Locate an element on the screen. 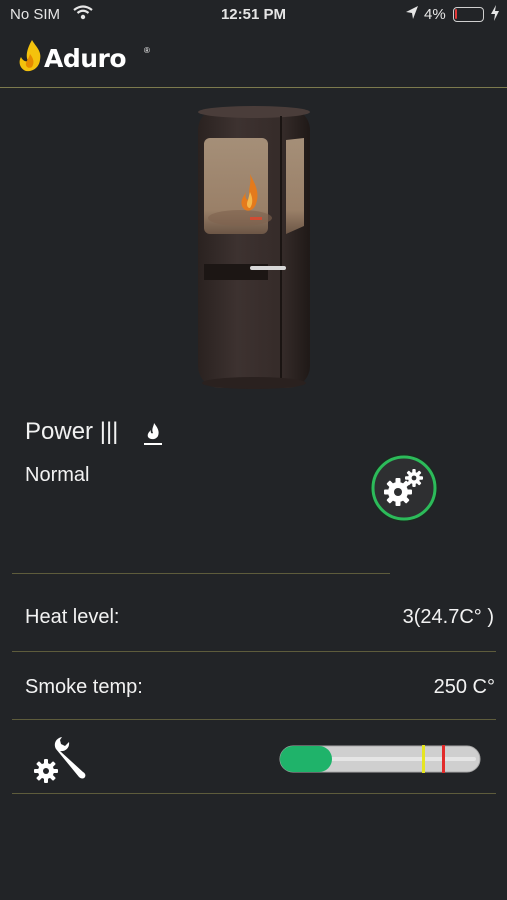 The width and height of the screenshot is (507, 900). power-status: Power ||| is located at coordinates (71, 432).